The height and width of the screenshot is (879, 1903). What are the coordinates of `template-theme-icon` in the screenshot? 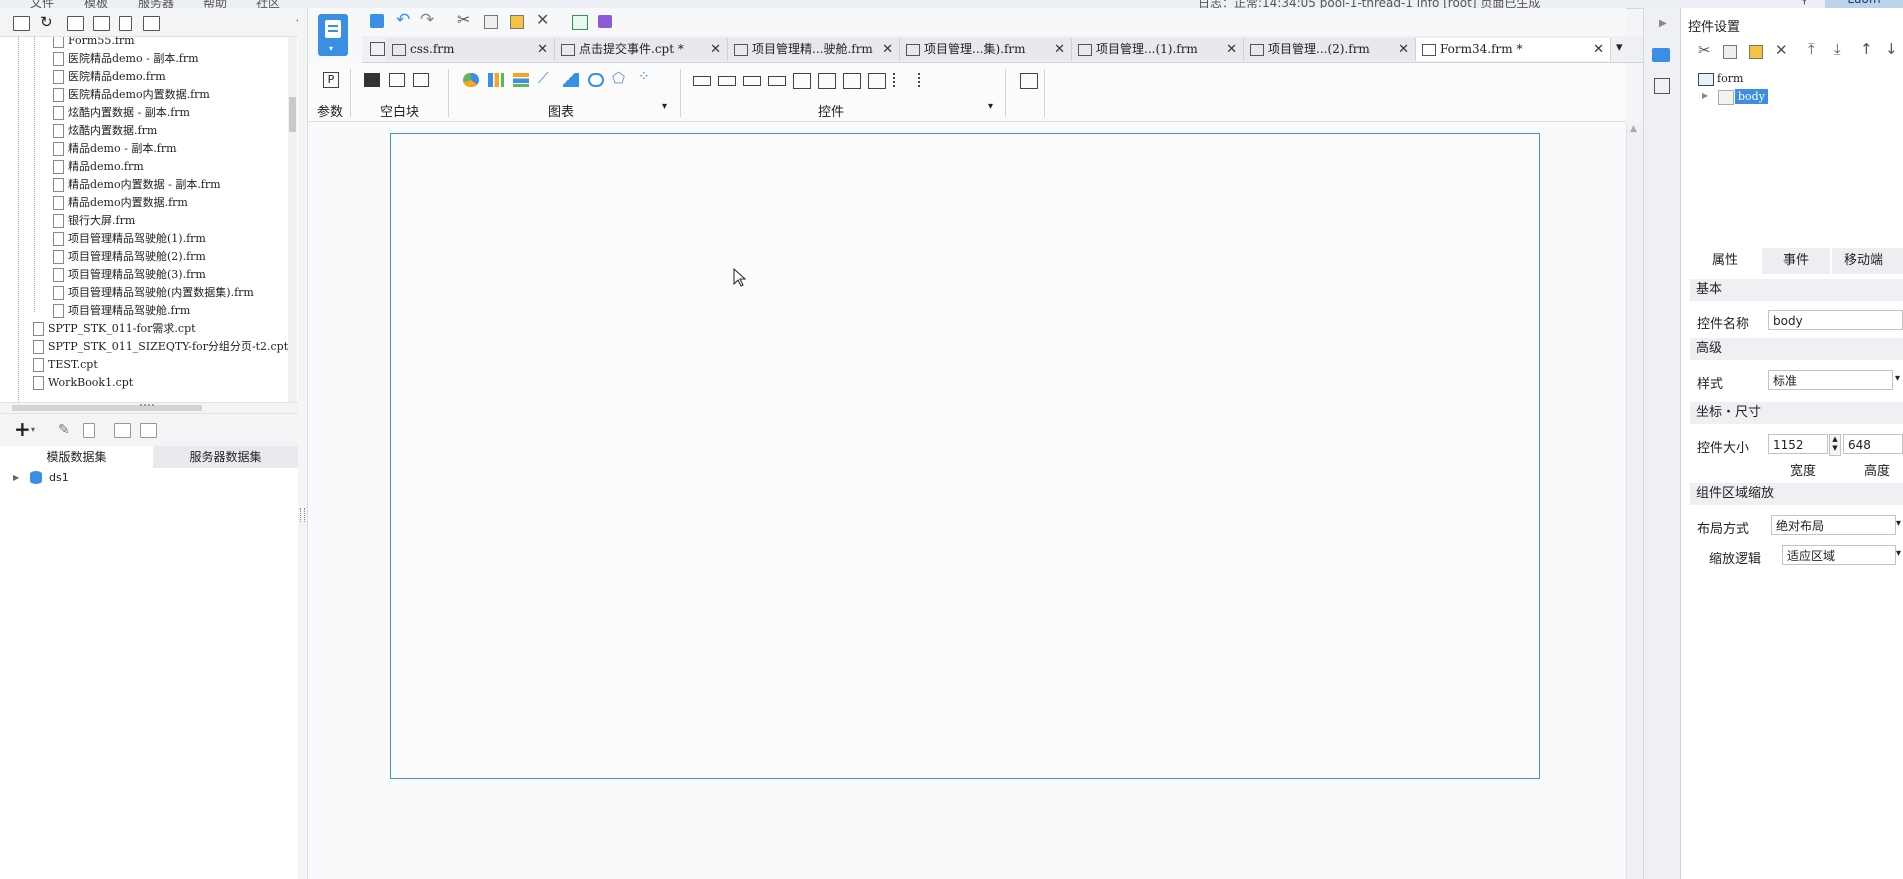 It's located at (605, 21).